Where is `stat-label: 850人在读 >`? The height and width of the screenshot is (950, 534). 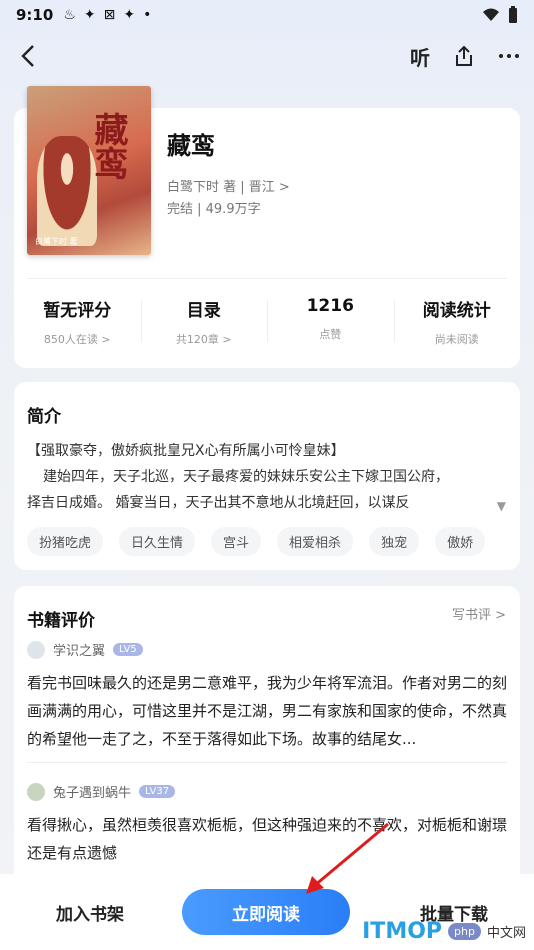
stat-label: 850人在读 > is located at coordinates (77, 339).